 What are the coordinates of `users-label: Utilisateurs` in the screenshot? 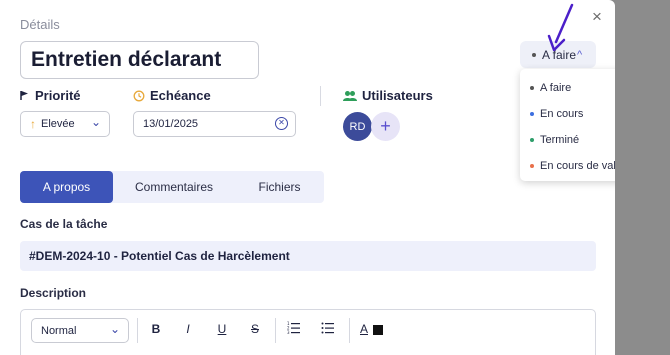 It's located at (397, 95).